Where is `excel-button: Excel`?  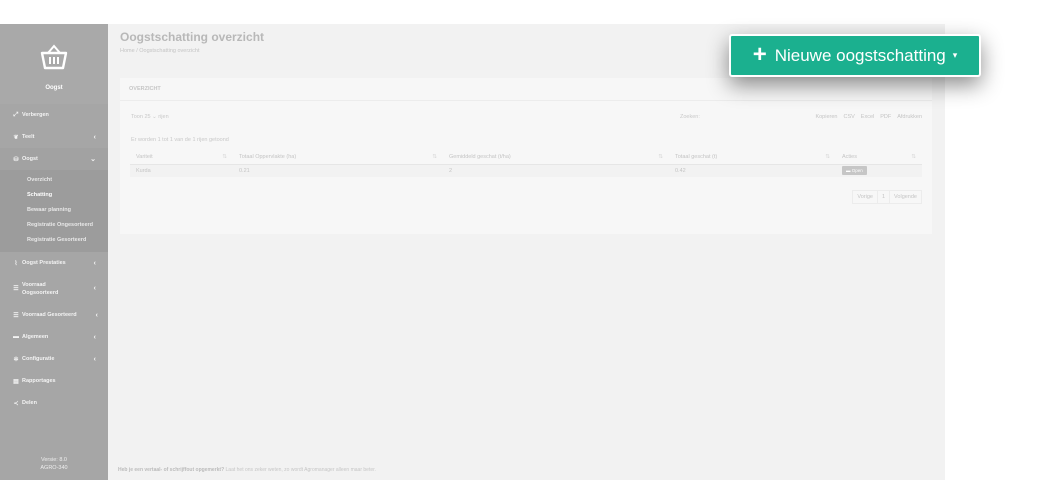
excel-button: Excel is located at coordinates (867, 117).